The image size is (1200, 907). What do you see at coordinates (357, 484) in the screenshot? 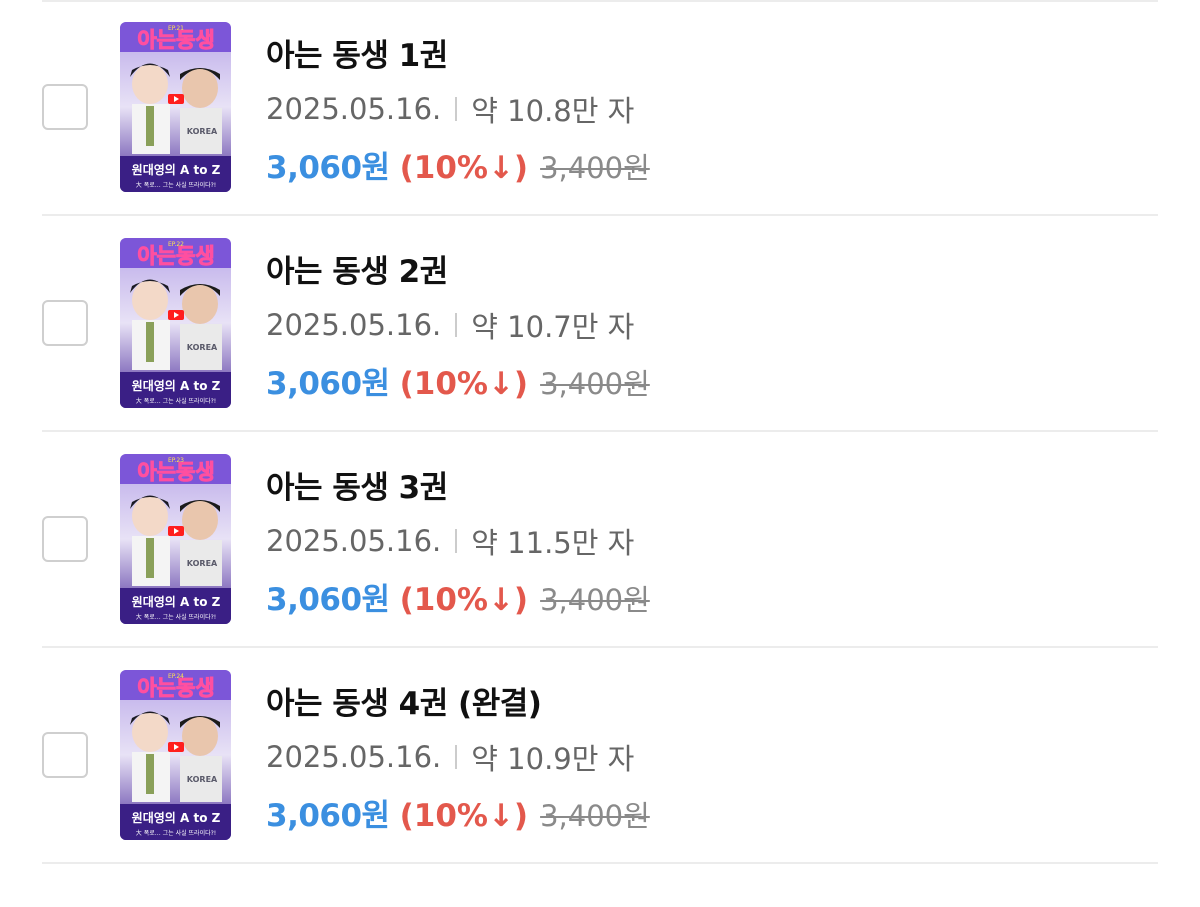
I see `book-title: 아는 동생 3권` at bounding box center [357, 484].